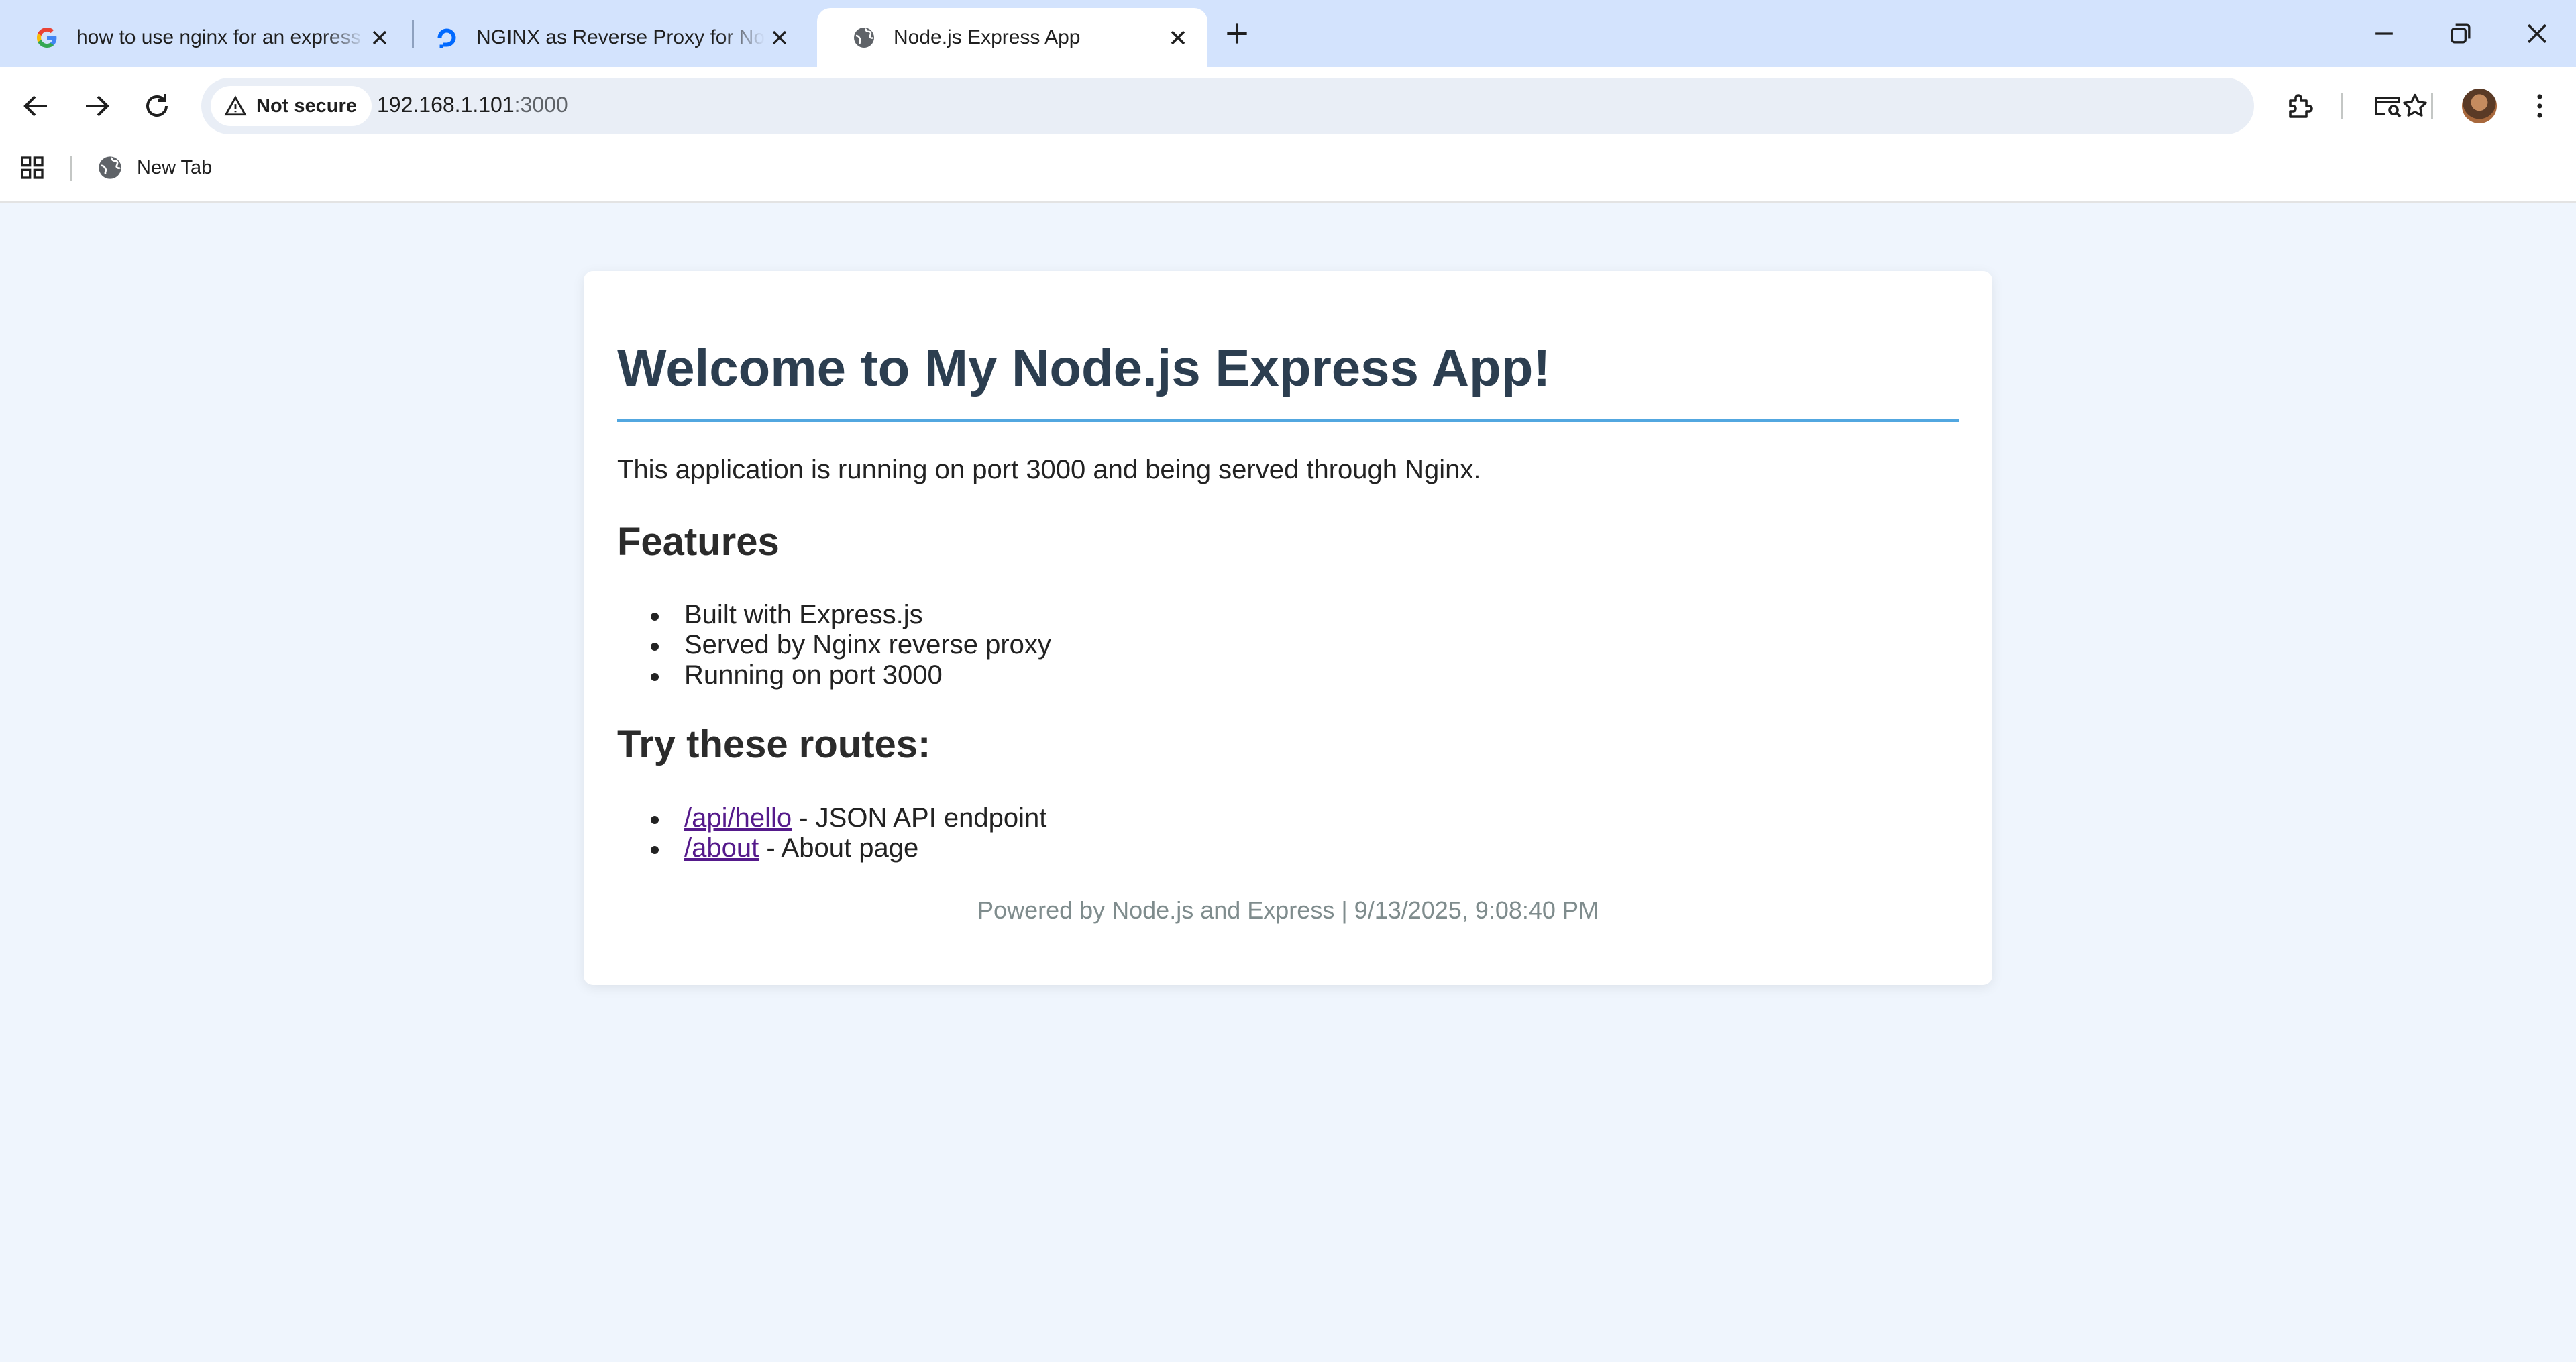  What do you see at coordinates (1314, 106) in the screenshot?
I see `address-bar: Not secure 192.168.1.101:3000` at bounding box center [1314, 106].